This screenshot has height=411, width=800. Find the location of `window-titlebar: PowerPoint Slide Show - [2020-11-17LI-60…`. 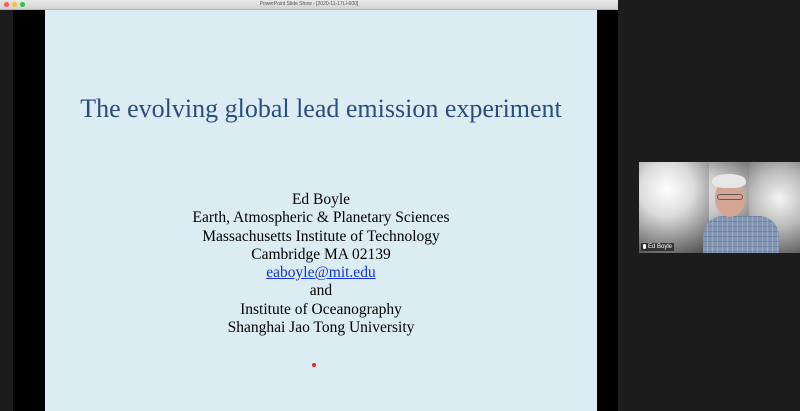

window-titlebar: PowerPoint Slide Show - [2020-11-17LI-60… is located at coordinates (309, 5).